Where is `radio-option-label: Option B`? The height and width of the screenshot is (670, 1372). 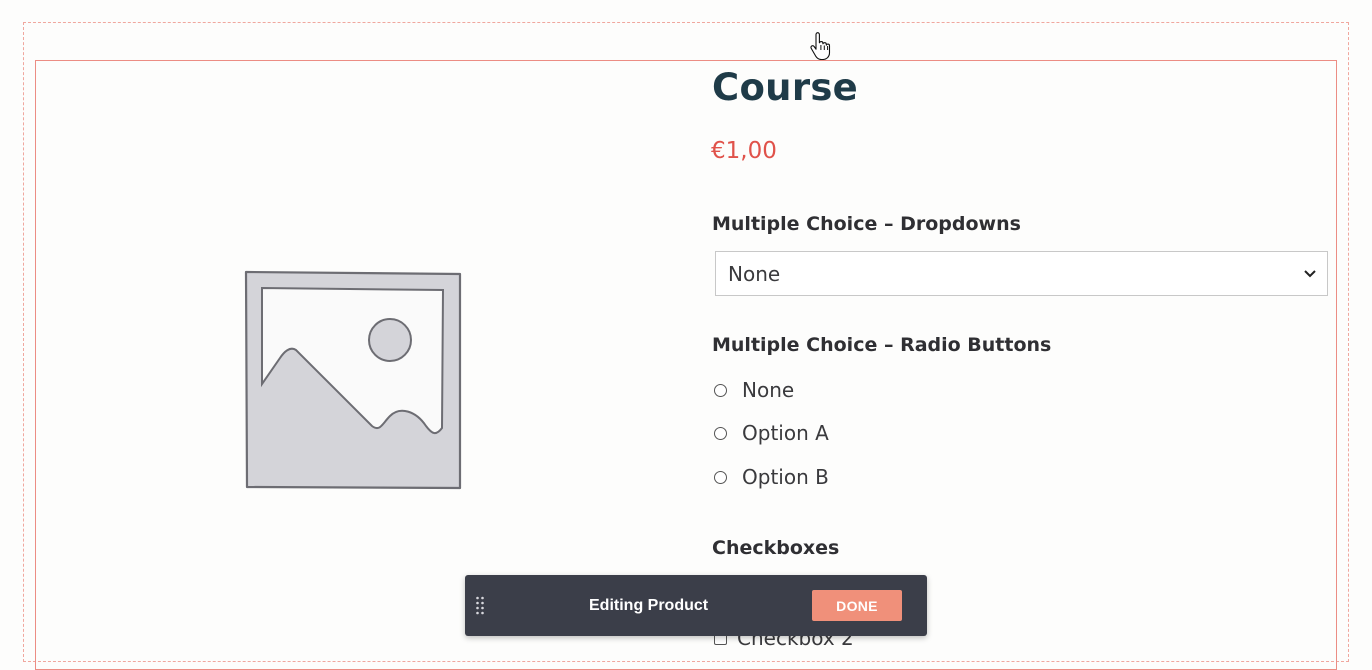 radio-option-label: Option B is located at coordinates (785, 477).